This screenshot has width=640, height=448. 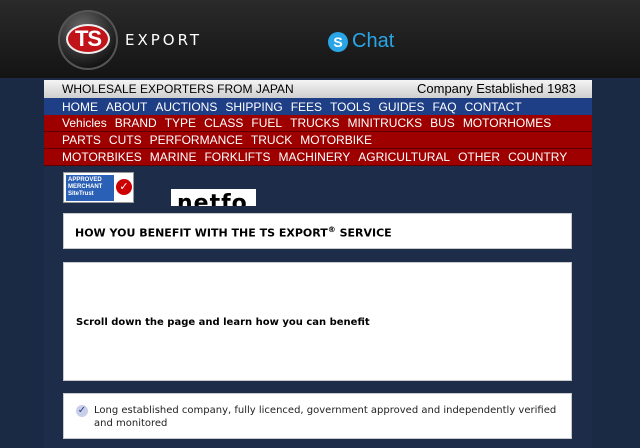 I want to click on logo-mark: TS, so click(x=88, y=39).